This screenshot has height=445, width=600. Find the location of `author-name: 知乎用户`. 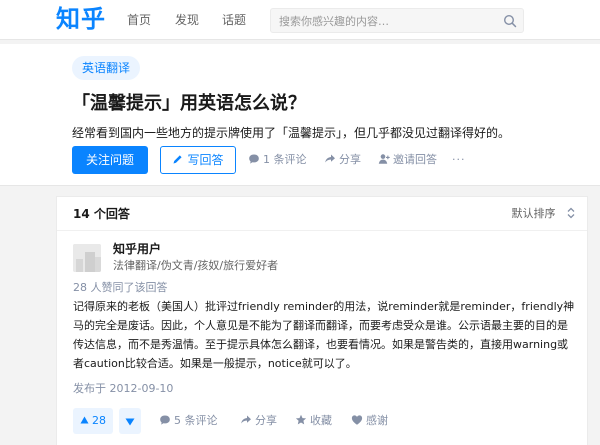

author-name: 知乎用户 is located at coordinates (137, 249).